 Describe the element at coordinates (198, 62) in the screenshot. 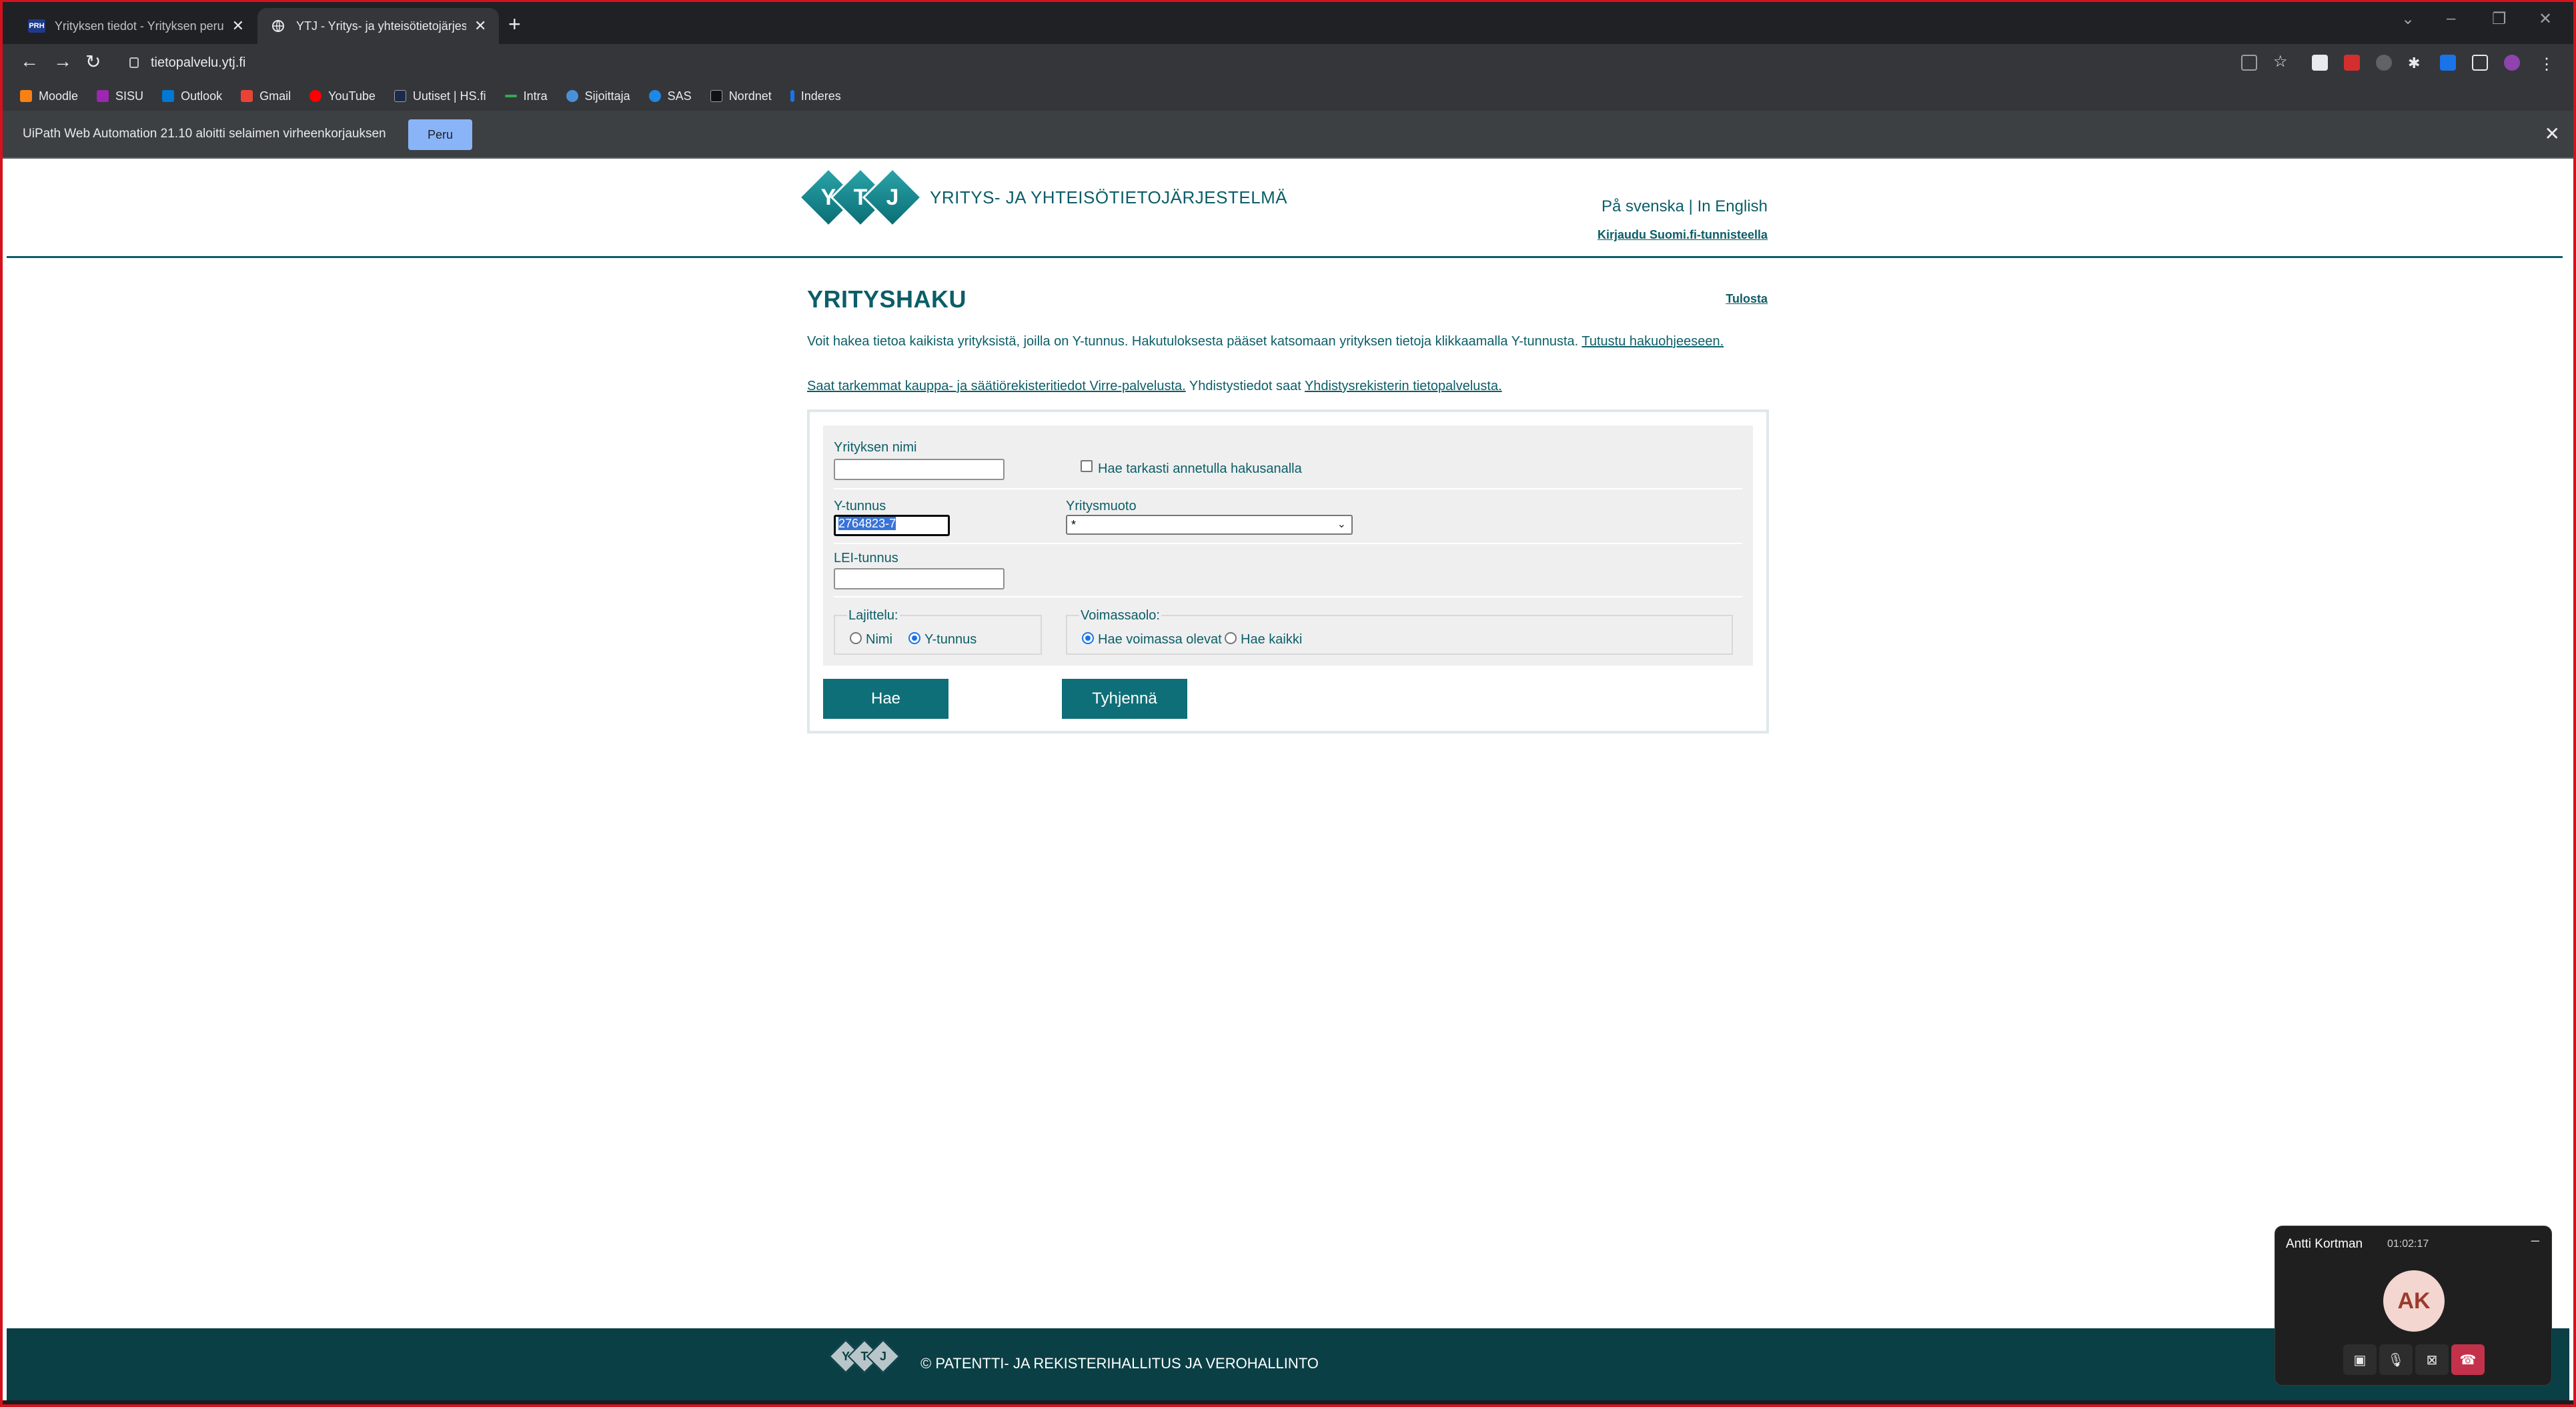

I see `url-text: tietopalvelu.ytj.fi` at that location.